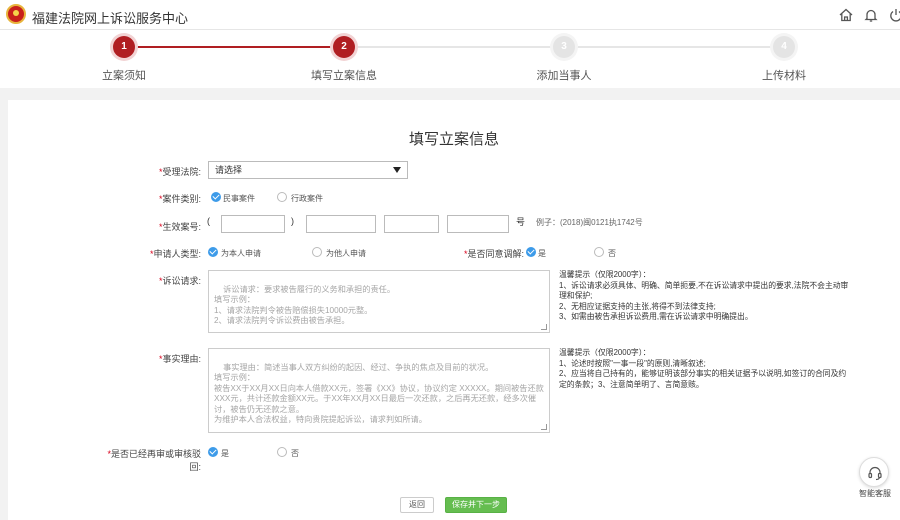 The image size is (900, 520). What do you see at coordinates (229, 170) in the screenshot?
I see `court-select-value: 请选择` at bounding box center [229, 170].